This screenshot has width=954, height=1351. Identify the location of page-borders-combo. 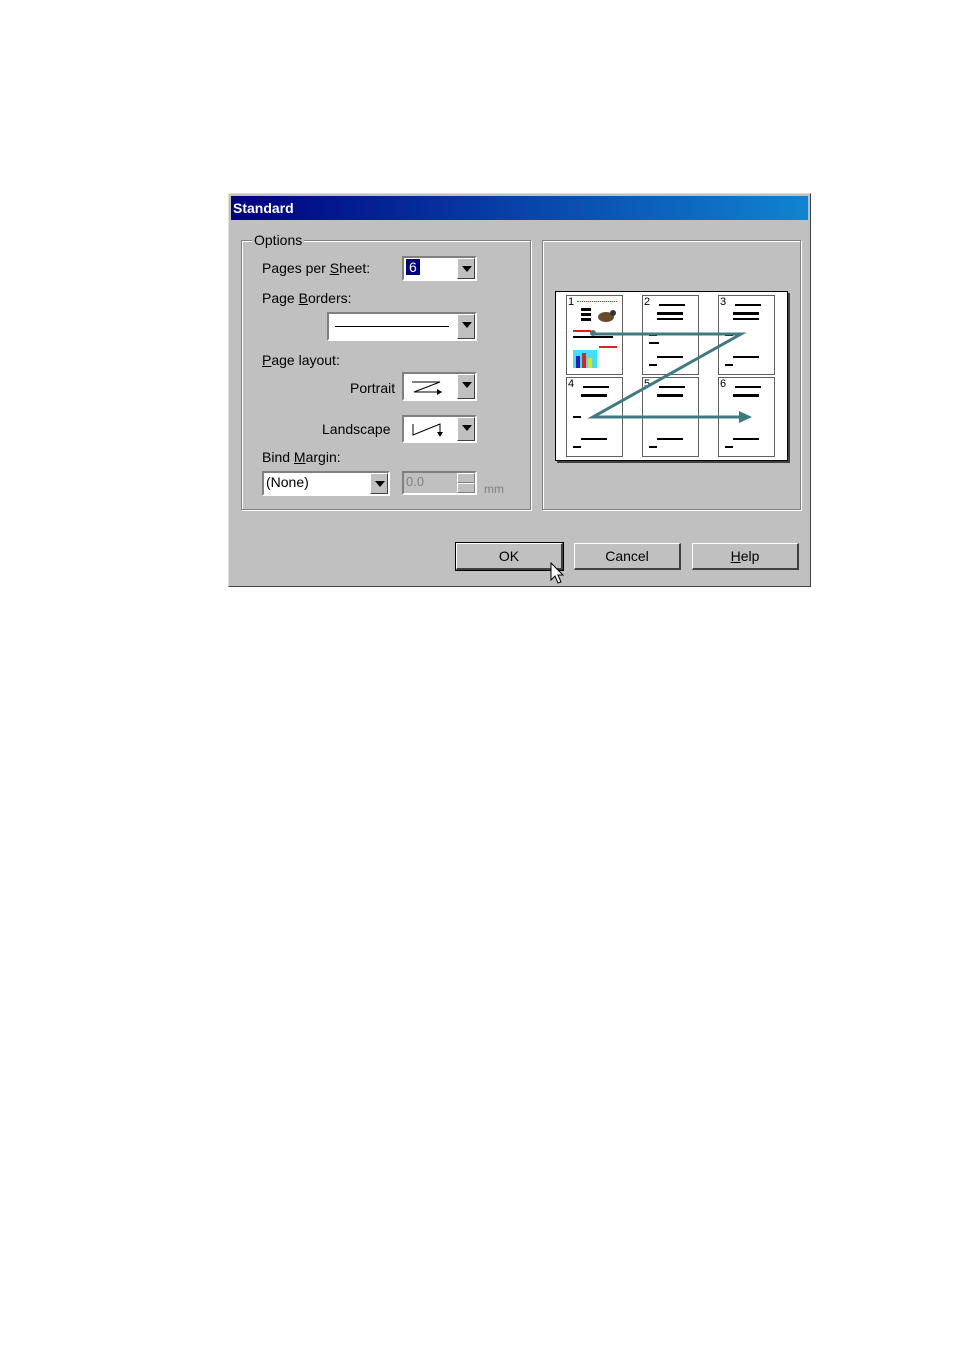
(402, 326).